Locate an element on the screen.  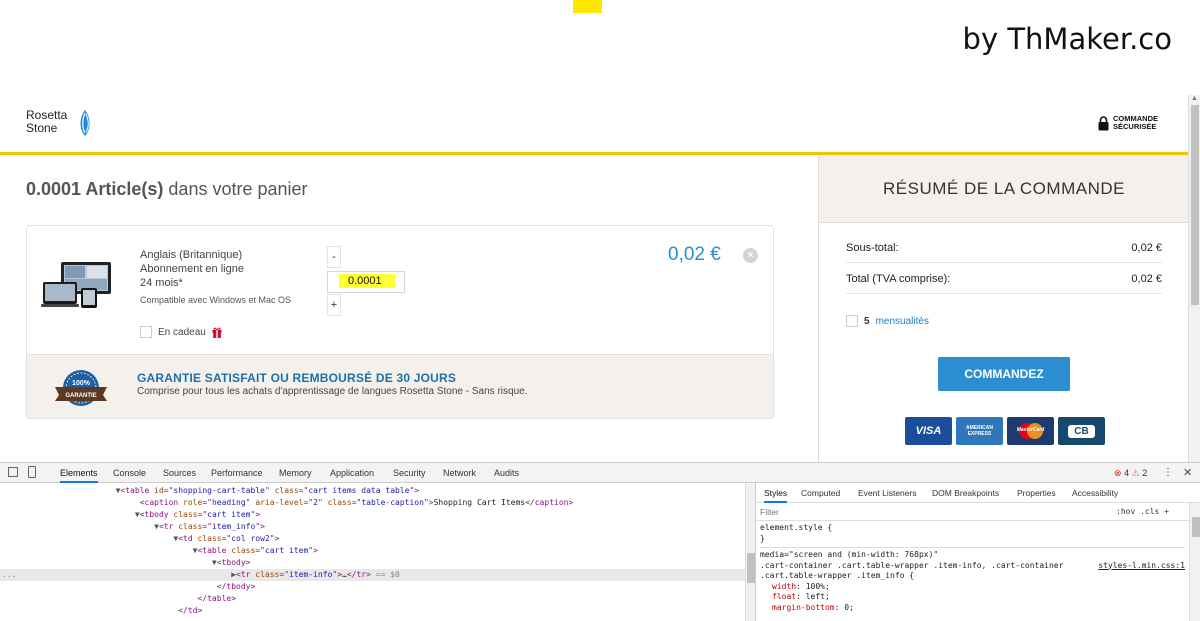
product-compatibility: Compatible avec Windows et Mac OS is located at coordinates (216, 300).